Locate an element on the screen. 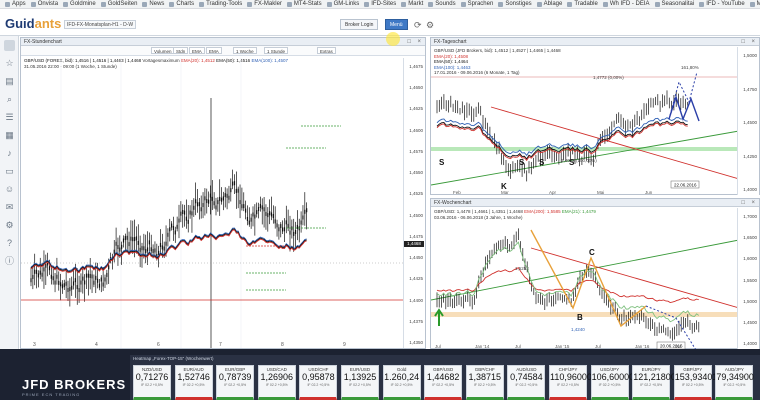 The image size is (760, 400). bookmark-item: Seasonalitai is located at coordinates (674, 4).